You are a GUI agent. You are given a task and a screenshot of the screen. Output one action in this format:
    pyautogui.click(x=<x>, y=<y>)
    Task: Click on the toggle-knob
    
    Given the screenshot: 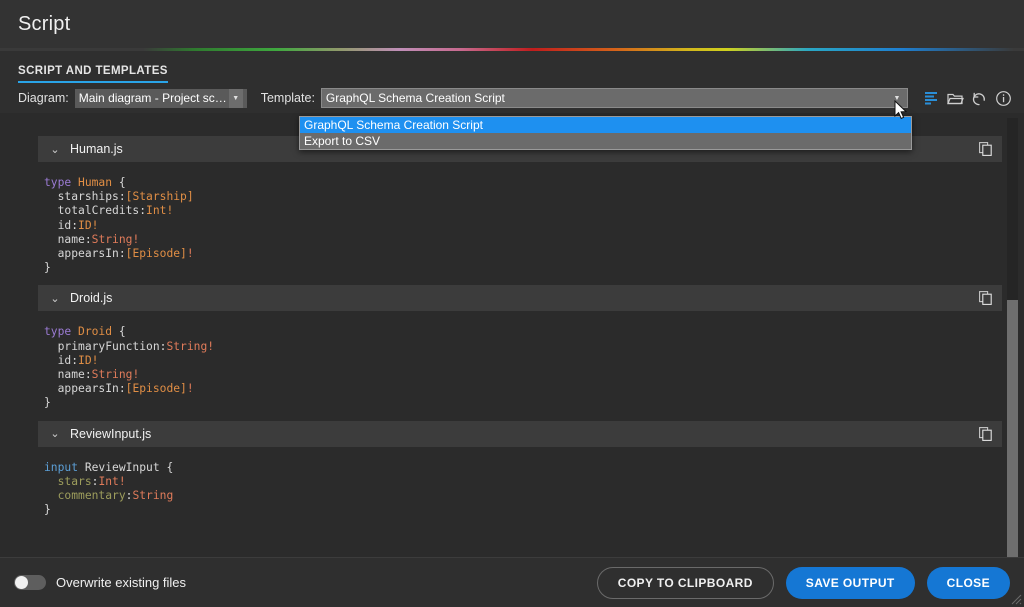 What is the action you would take?
    pyautogui.click(x=21, y=582)
    